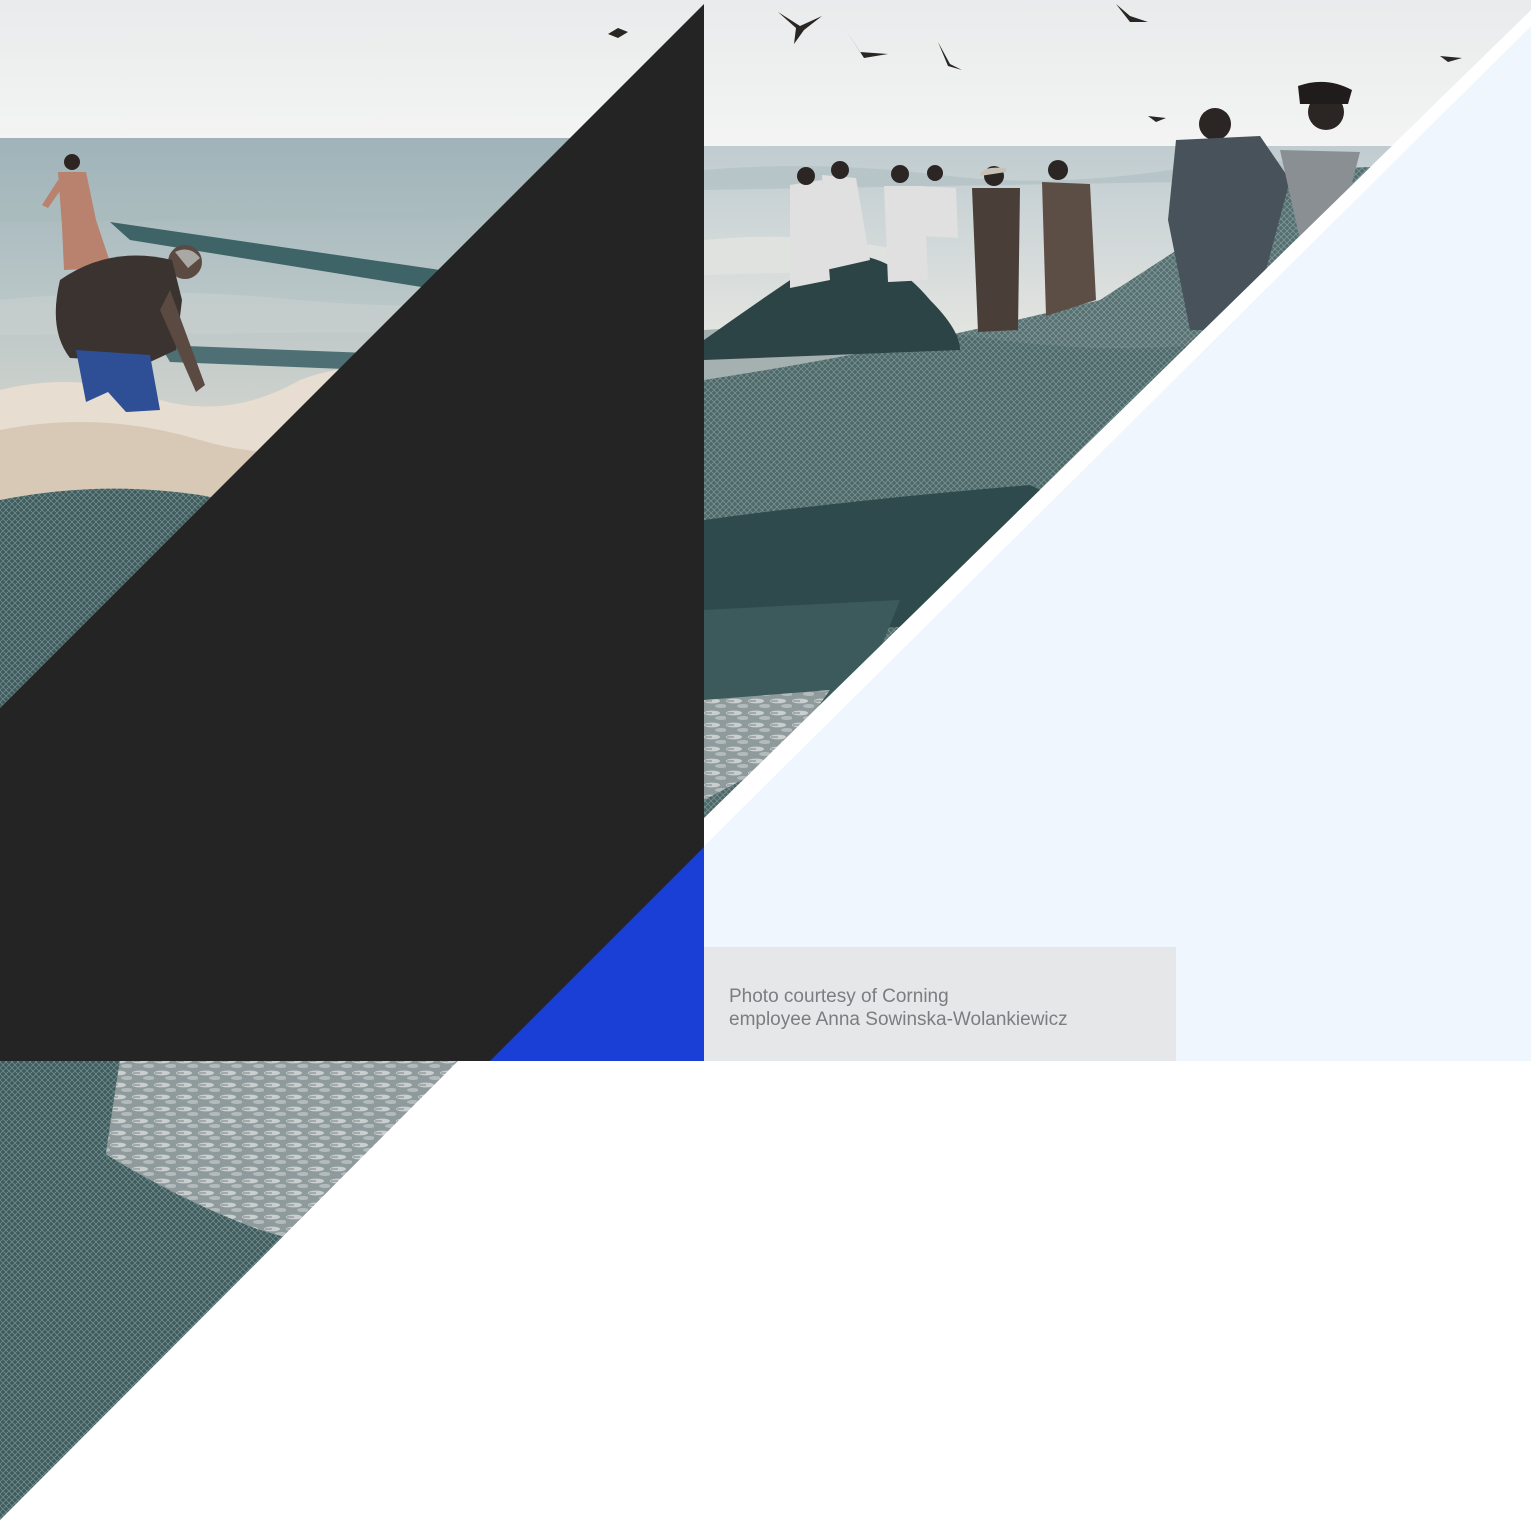  I want to click on caption-line-2: employee Anna Sowinska-Wolankiewicz, so click(898, 1019).